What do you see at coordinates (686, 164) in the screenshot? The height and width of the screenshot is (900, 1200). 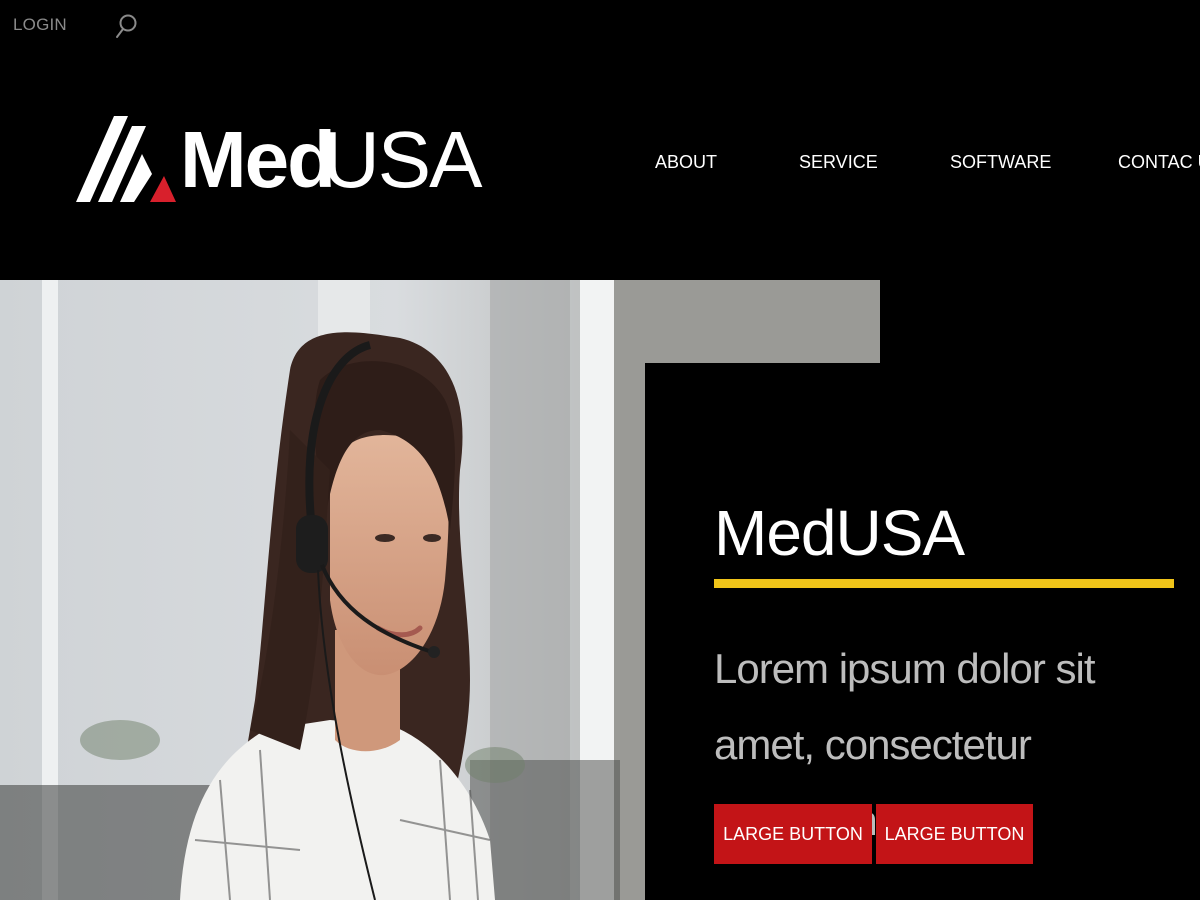 I see `nav-about: ABOUT` at bounding box center [686, 164].